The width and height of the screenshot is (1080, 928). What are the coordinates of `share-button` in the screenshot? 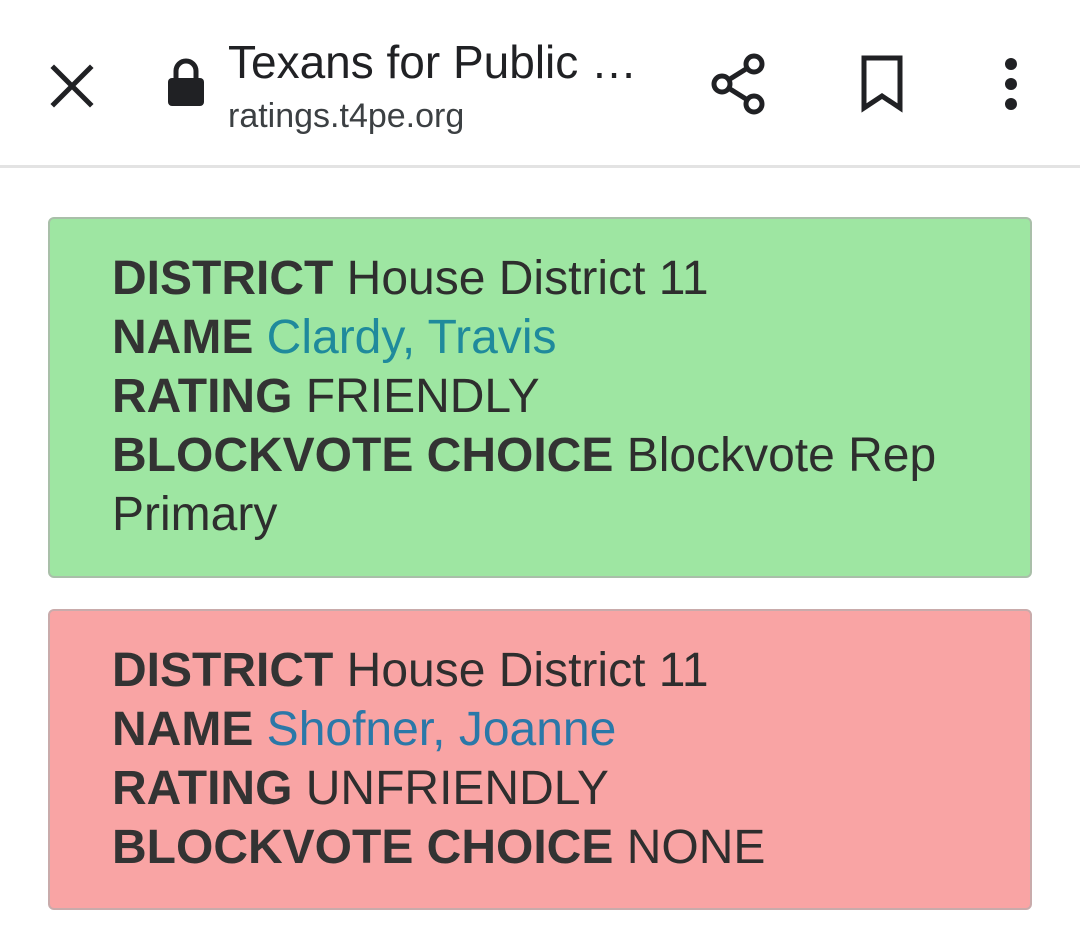 It's located at (738, 84).